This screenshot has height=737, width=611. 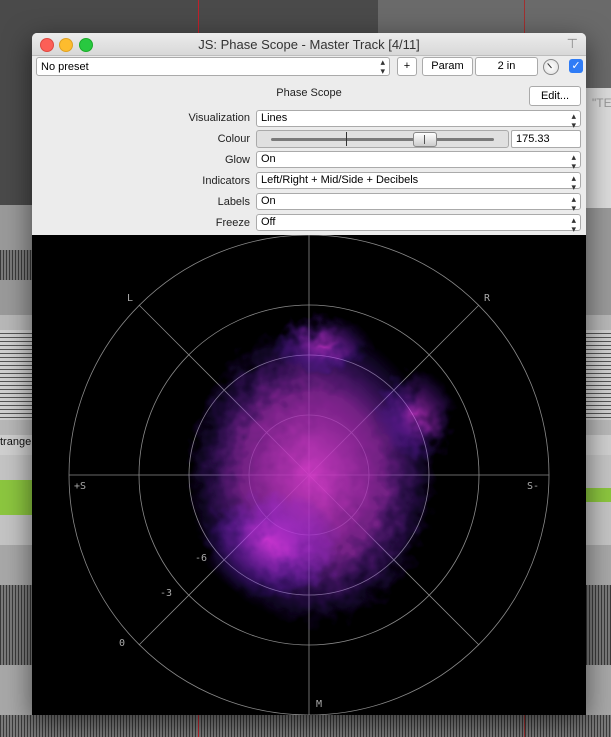 What do you see at coordinates (80, 486) in the screenshot?
I see `plus-side-label: +S` at bounding box center [80, 486].